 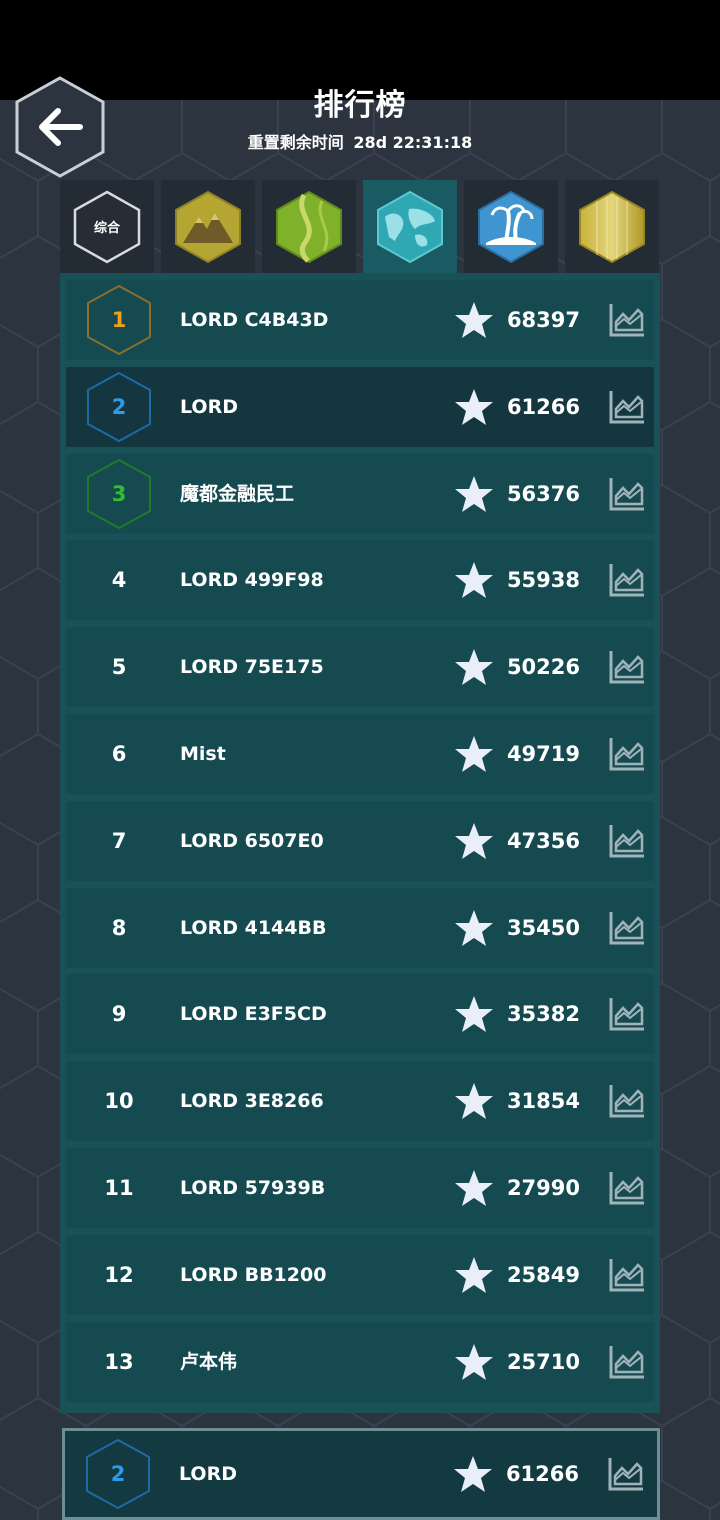 I want to click on rank-badge: 4, so click(x=119, y=580).